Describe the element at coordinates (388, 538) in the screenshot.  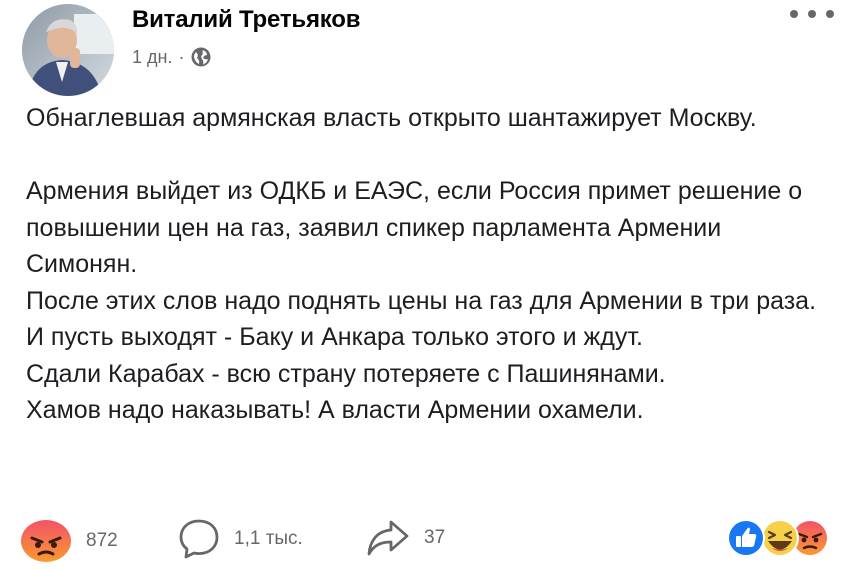
I see `share-icon` at that location.